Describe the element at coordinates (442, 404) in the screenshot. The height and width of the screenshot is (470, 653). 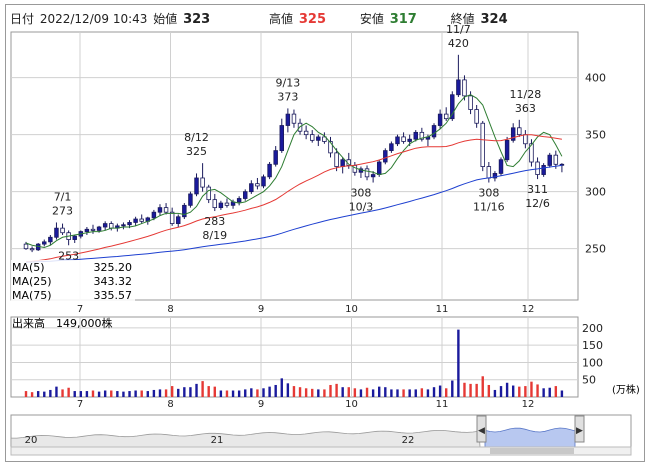
I see `volume-month-label: 11` at that location.